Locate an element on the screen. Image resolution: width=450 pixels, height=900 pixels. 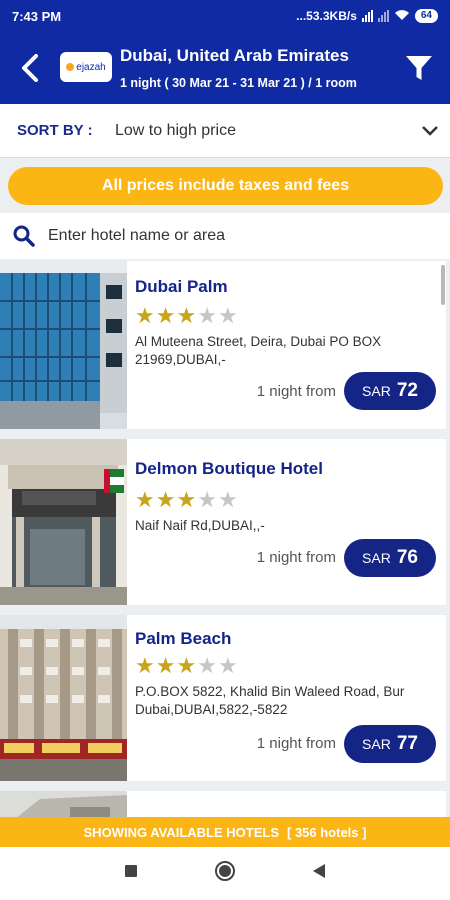
status-bar: 7:43 PM ...53.3KB/s 64 is located at coordinates (225, 16).